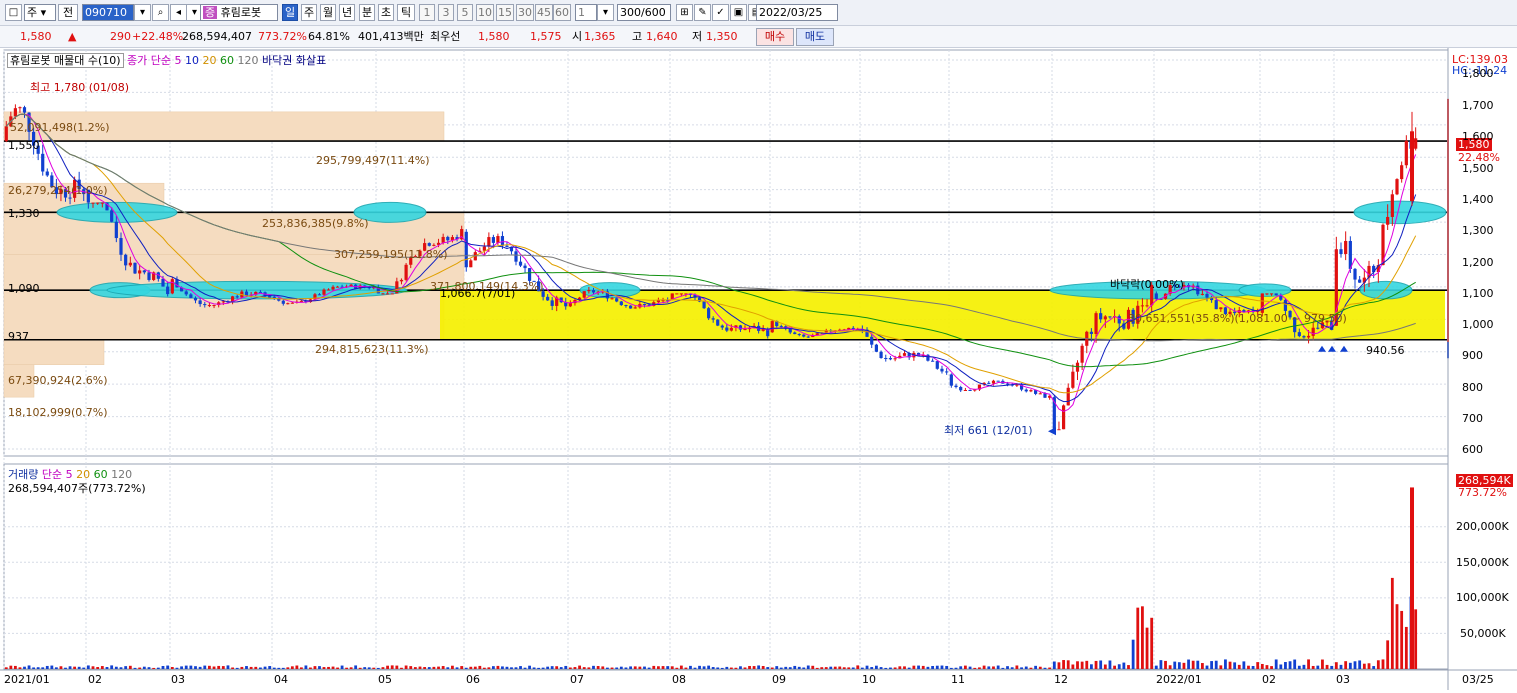 The image size is (1517, 693). I want to click on interval-15: 15, so click(505, 12).